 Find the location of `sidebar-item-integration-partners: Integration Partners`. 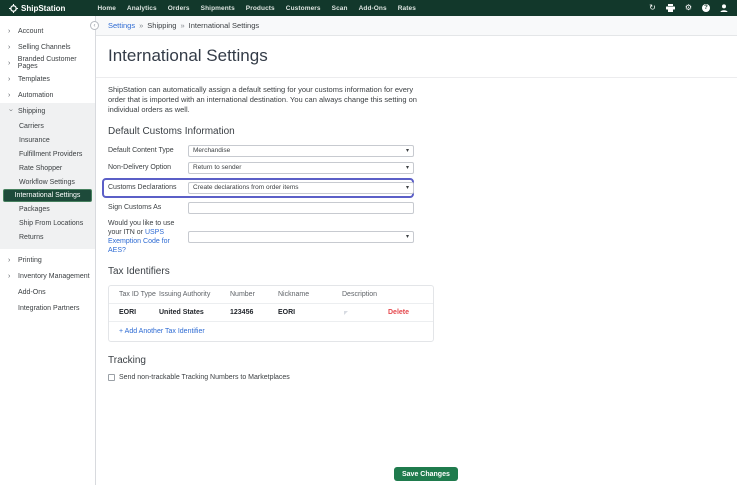

sidebar-item-integration-partners: Integration Partners is located at coordinates (47, 308).